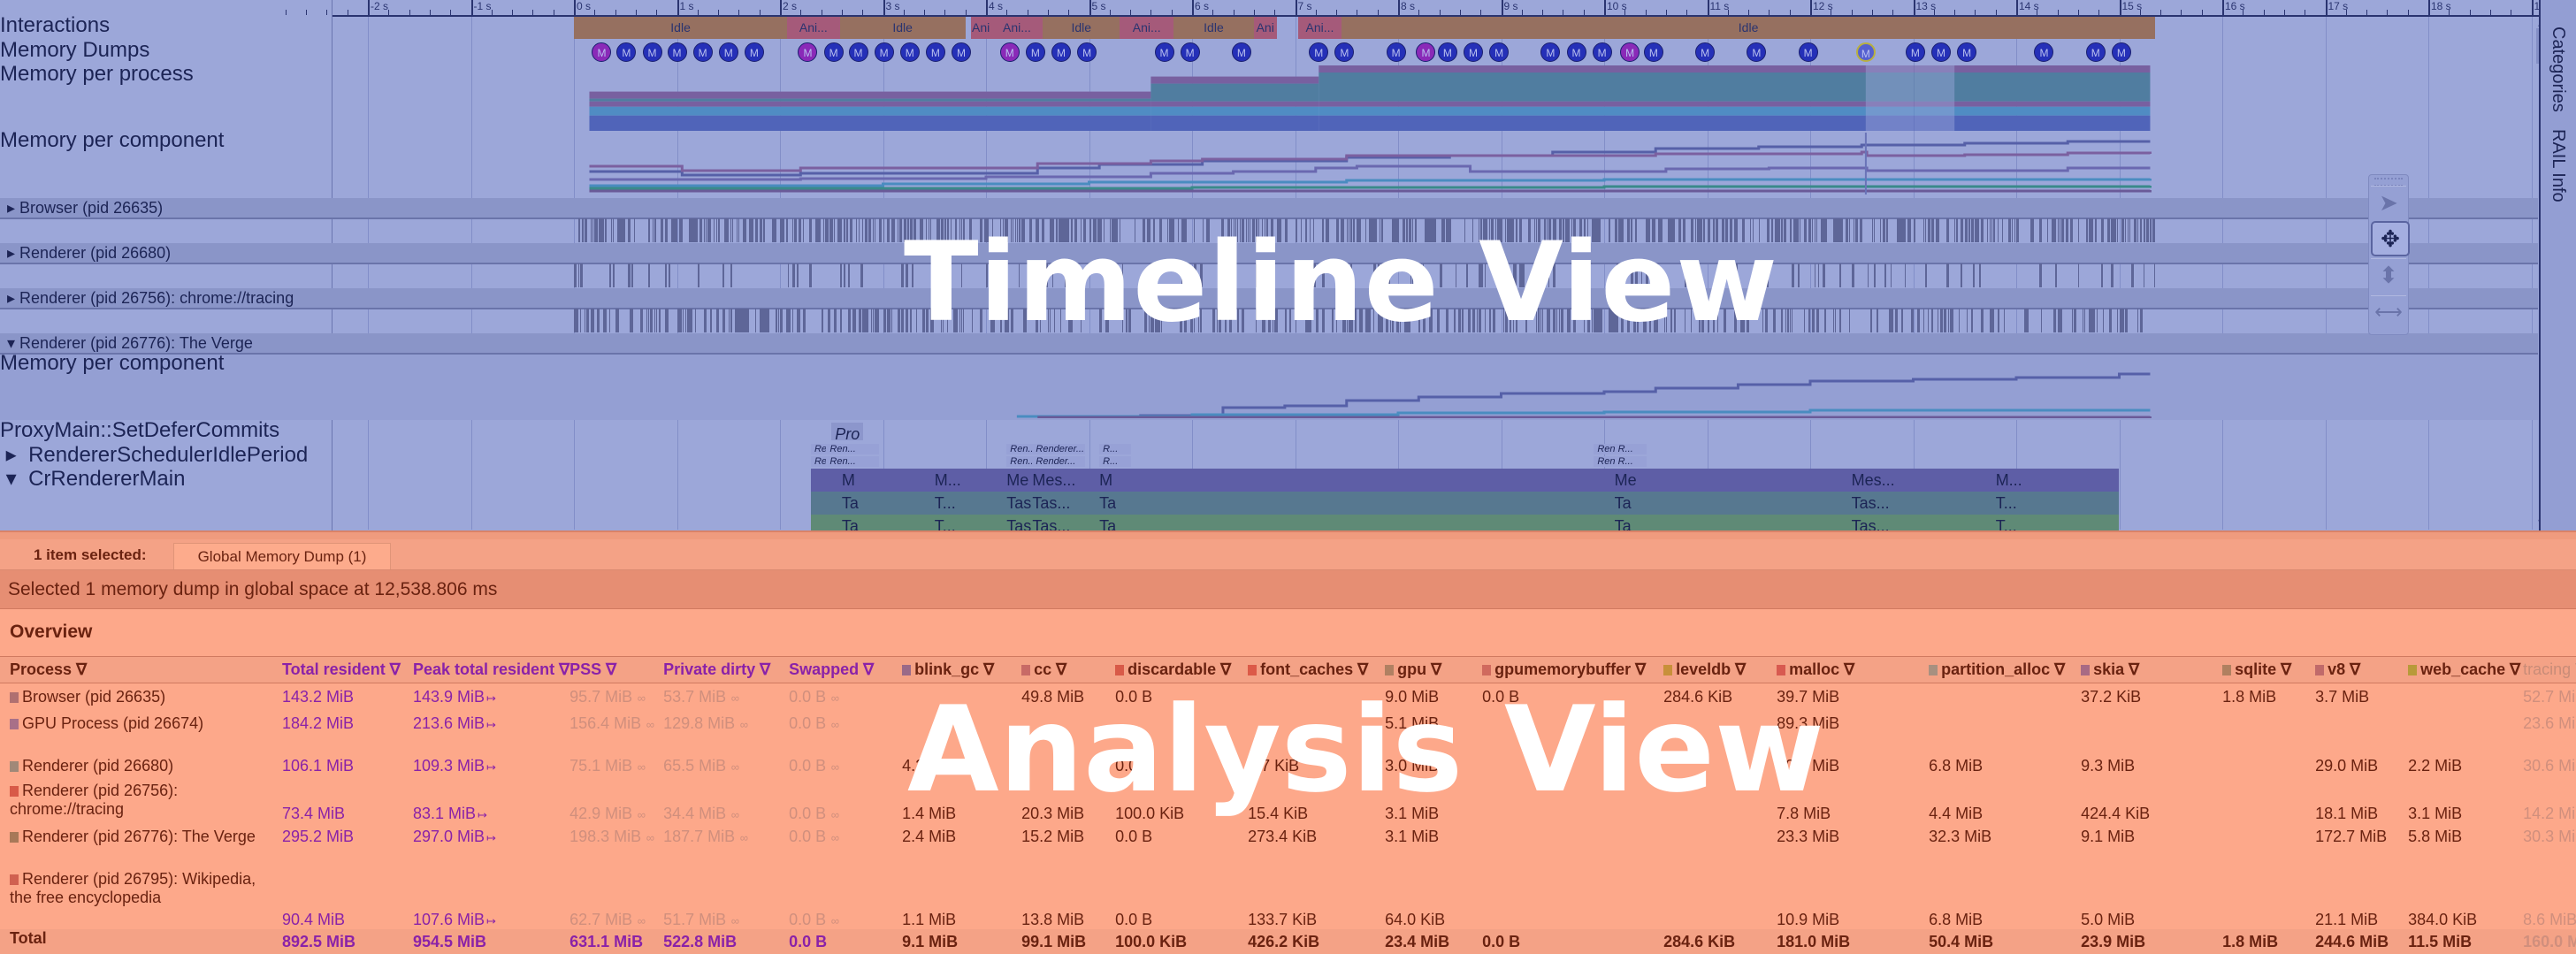 Image resolution: width=2576 pixels, height=954 pixels. Describe the element at coordinates (2465, 670) in the screenshot. I see `column-header-web-cache: web_cache ∇` at that location.